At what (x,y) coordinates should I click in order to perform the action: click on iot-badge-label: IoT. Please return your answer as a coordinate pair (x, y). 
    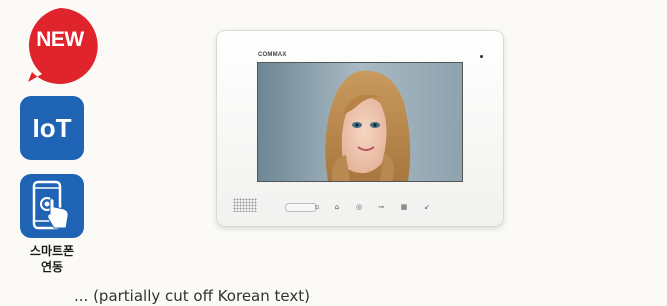
    Looking at the image, I should click on (52, 127).